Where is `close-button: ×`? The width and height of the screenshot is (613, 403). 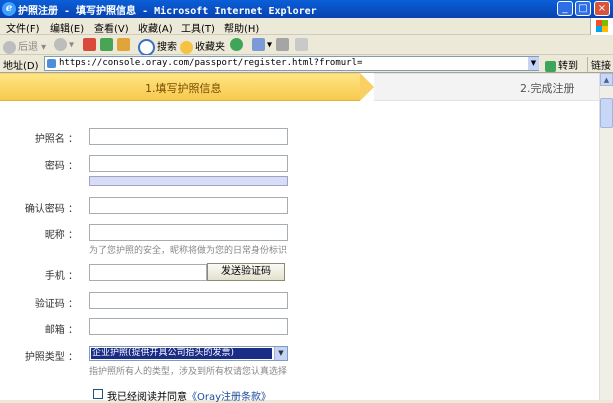 close-button: × is located at coordinates (602, 8).